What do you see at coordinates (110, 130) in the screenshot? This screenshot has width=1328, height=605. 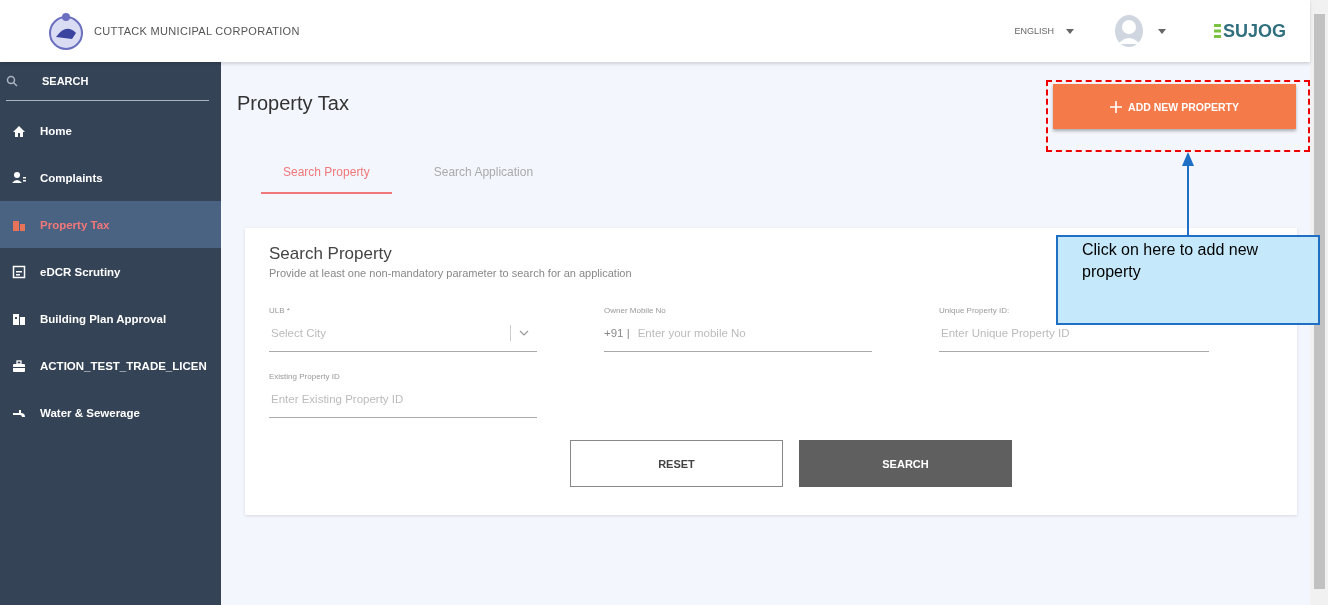 I see `sidebar-item: Home` at bounding box center [110, 130].